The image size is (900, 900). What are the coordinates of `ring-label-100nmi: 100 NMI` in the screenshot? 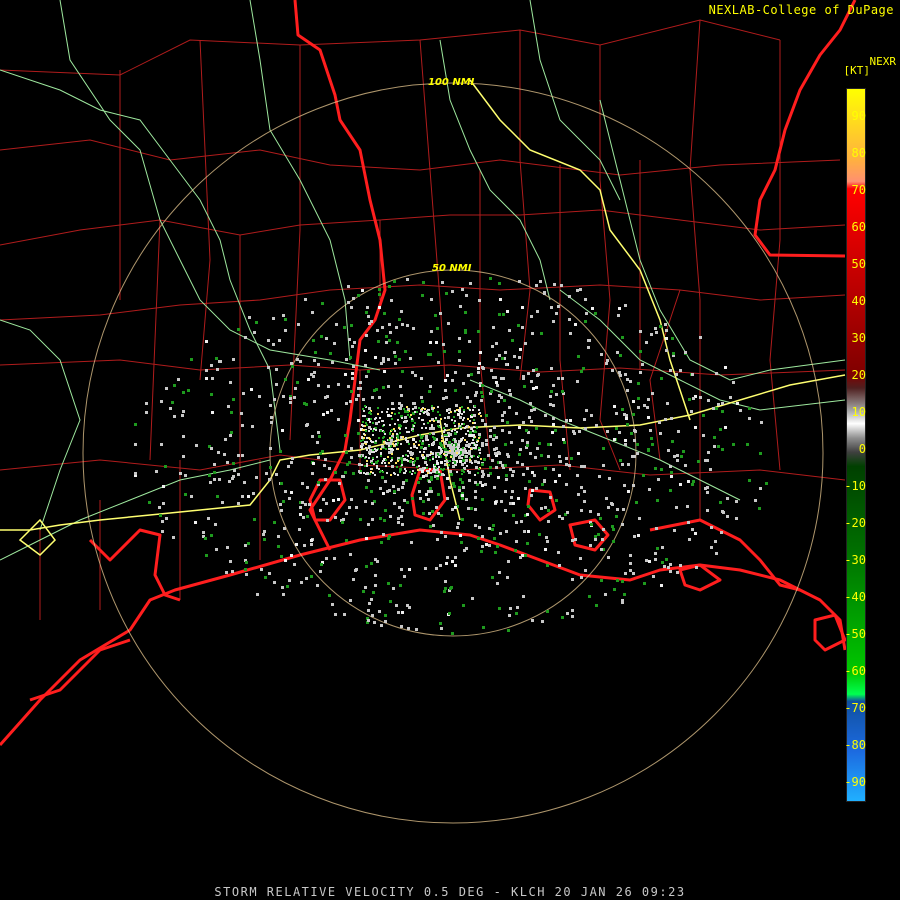 It's located at (451, 82).